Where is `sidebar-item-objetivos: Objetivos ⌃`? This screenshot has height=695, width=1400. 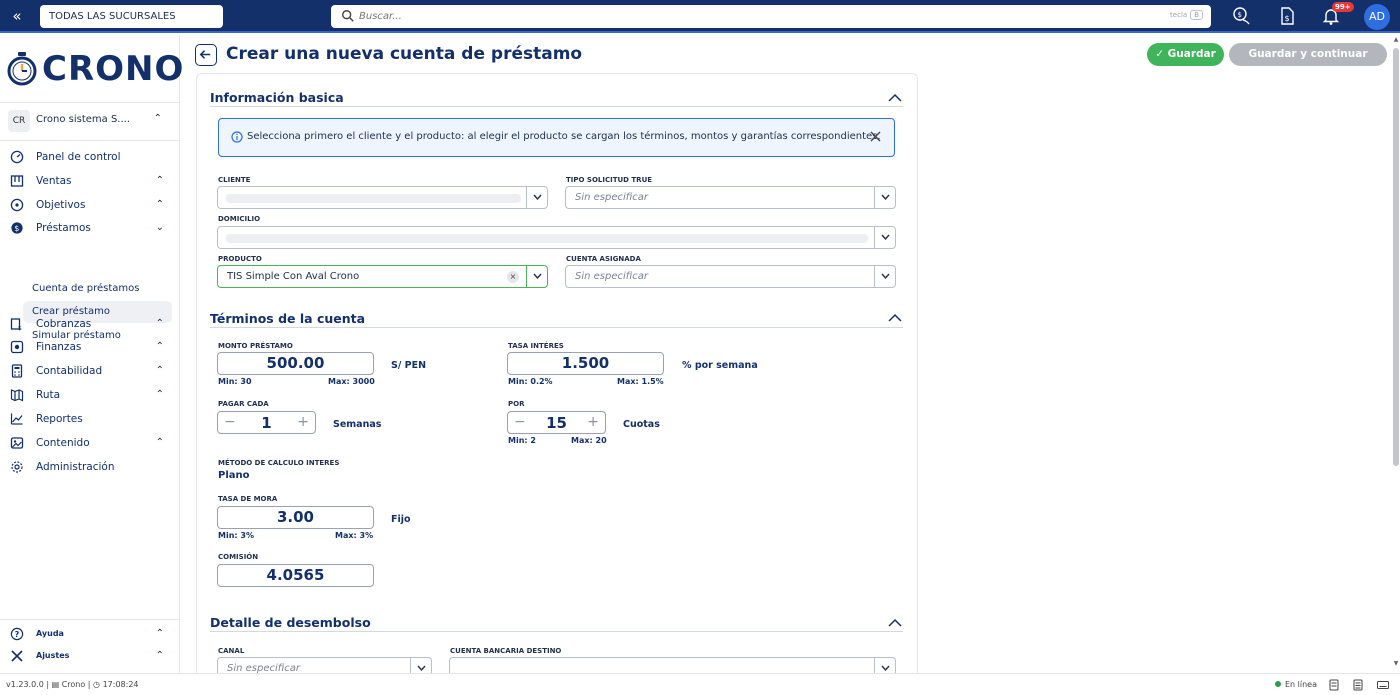 sidebar-item-objetivos: Objetivos ⌃ is located at coordinates (92, 205).